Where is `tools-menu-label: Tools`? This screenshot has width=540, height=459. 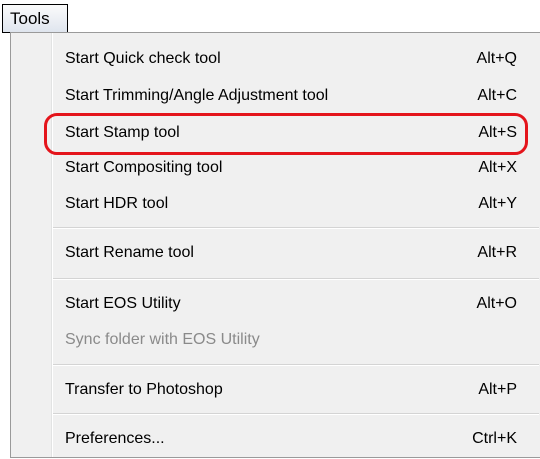 tools-menu-label: Tools is located at coordinates (30, 18).